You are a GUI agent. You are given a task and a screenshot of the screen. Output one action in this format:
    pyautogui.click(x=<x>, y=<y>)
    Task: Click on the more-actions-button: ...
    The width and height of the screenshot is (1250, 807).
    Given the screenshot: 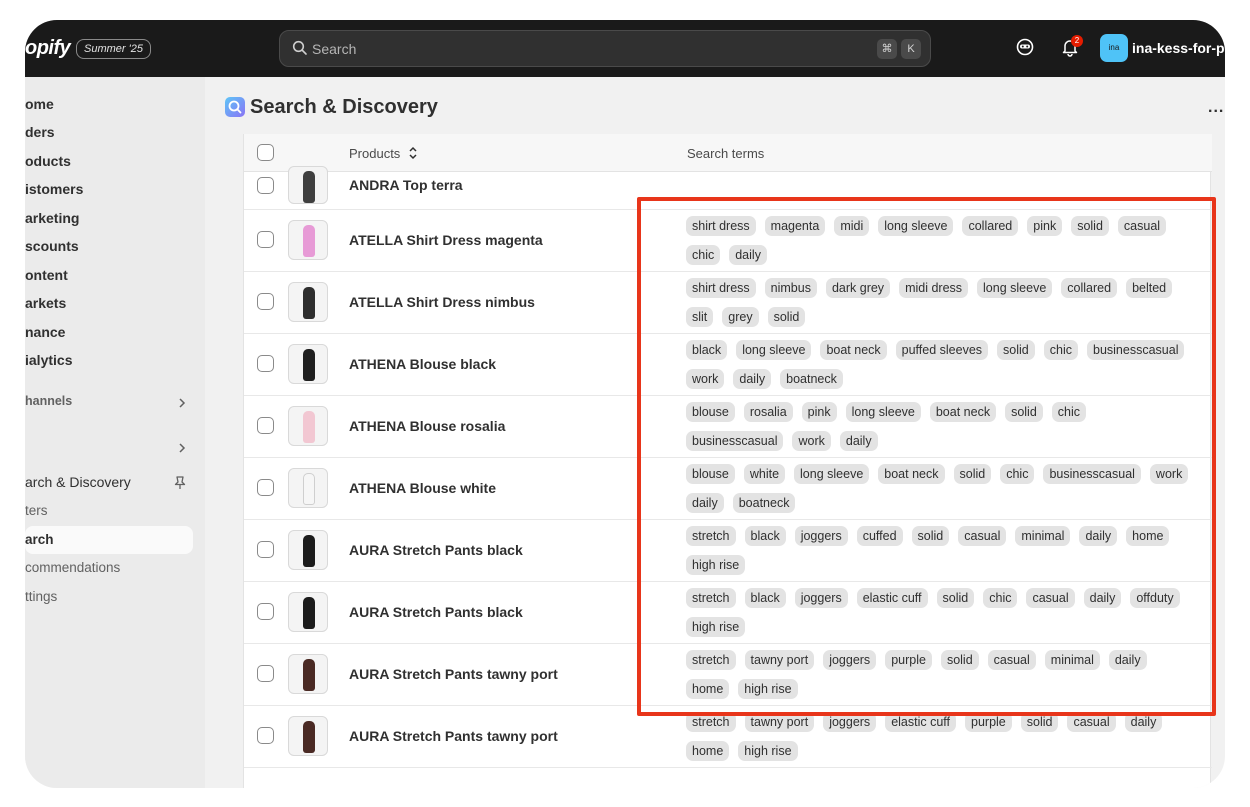 What is the action you would take?
    pyautogui.click(x=1216, y=108)
    